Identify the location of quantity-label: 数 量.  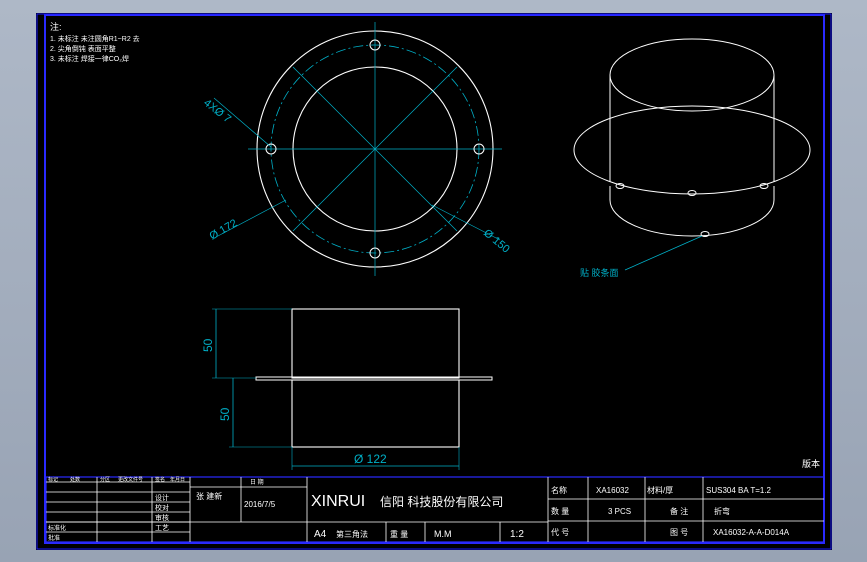
(560, 511).